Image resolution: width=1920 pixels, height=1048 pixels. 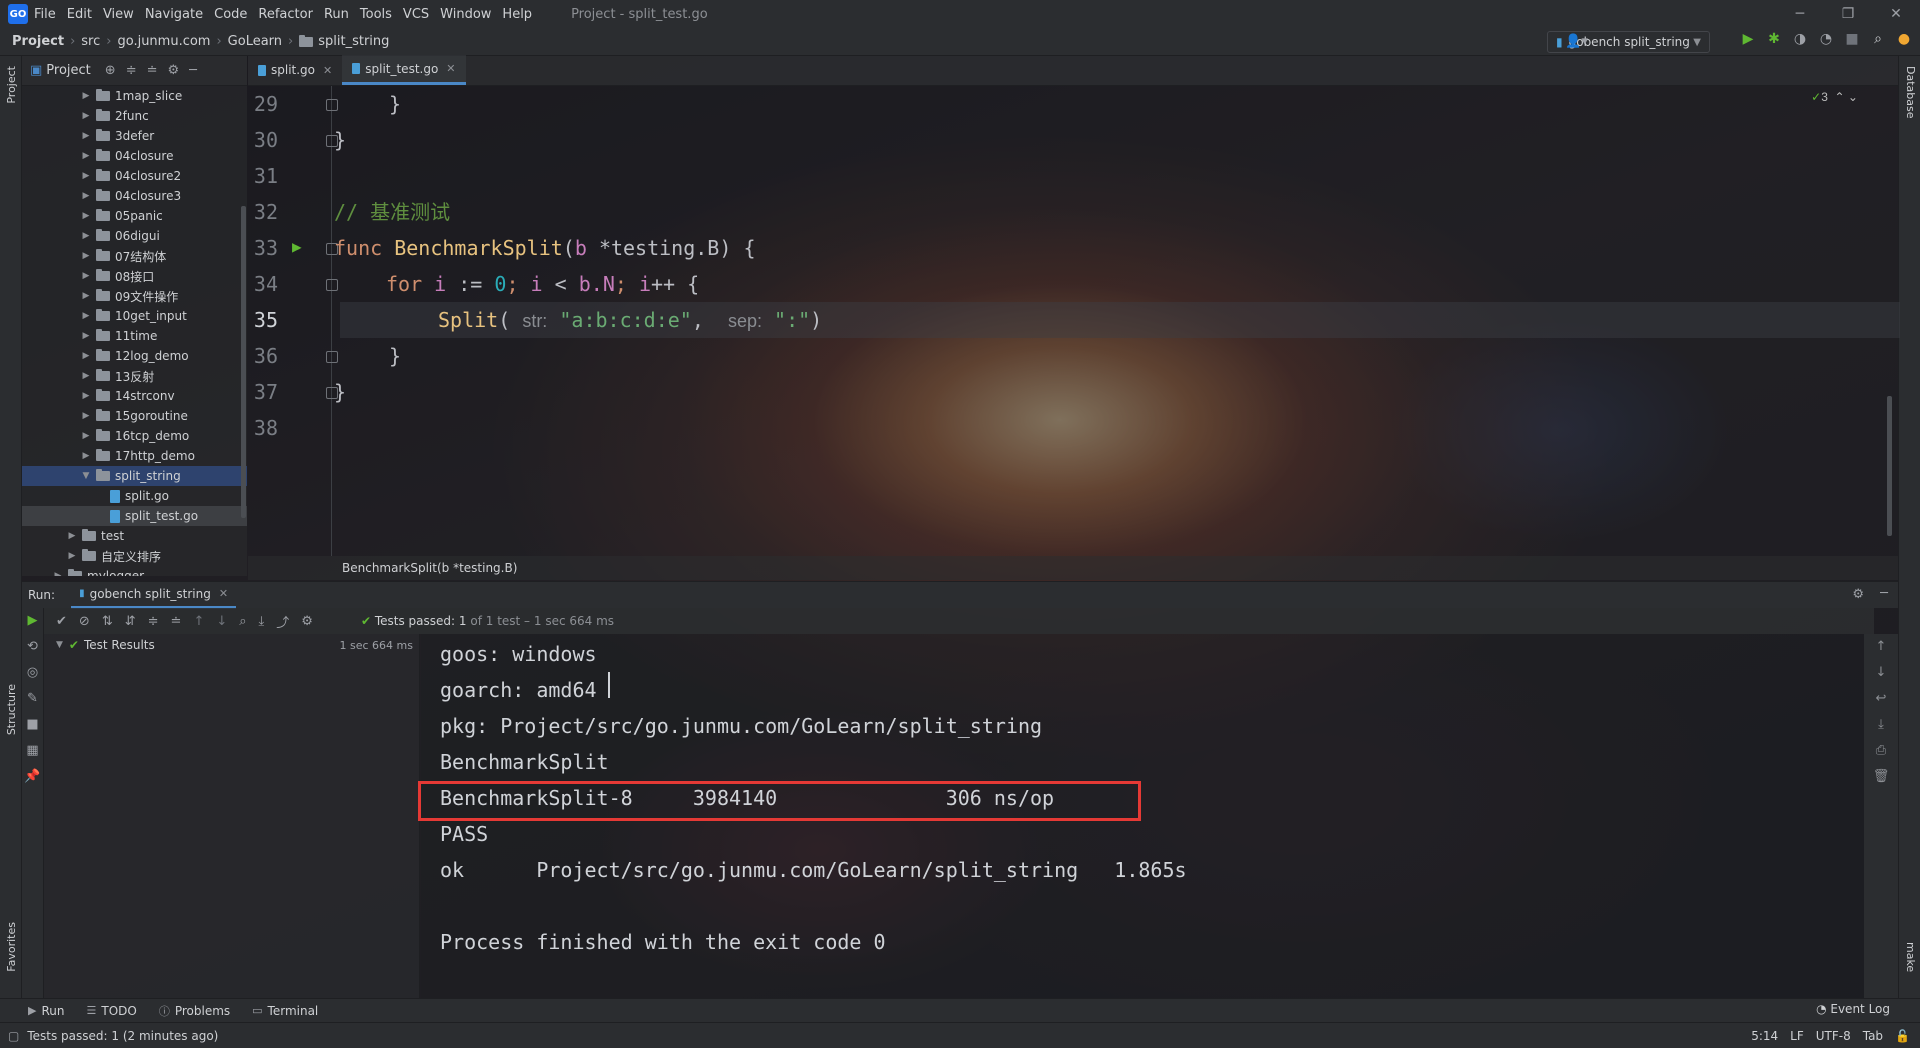 I want to click on layout-icon: ▢, so click(x=13, y=1036).